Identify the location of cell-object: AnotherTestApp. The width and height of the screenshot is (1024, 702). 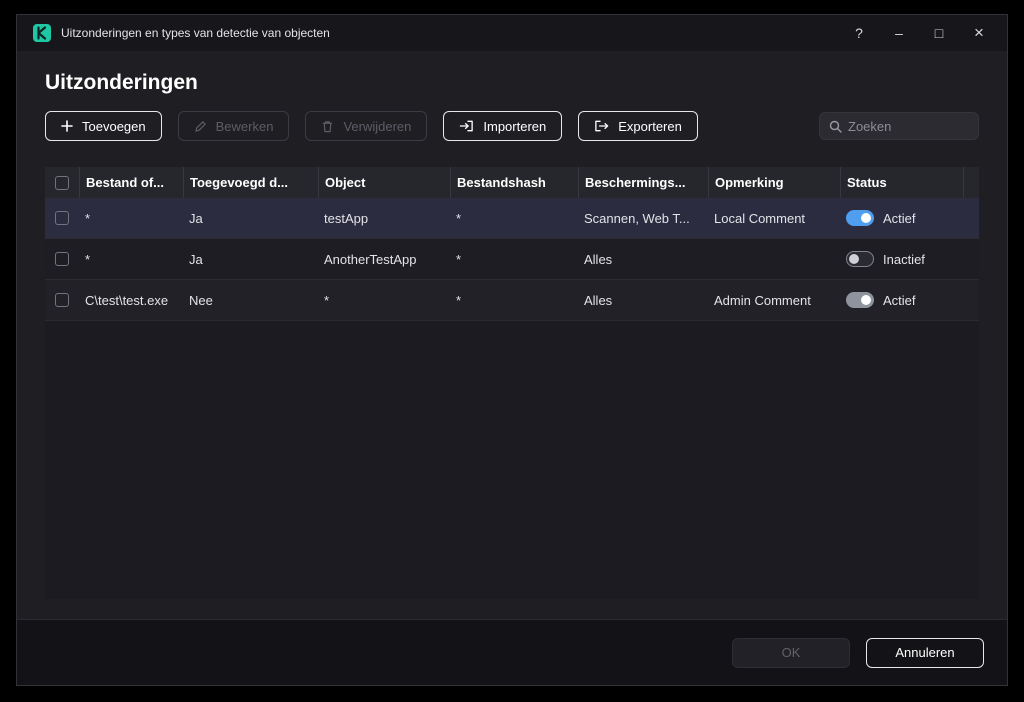
(370, 259).